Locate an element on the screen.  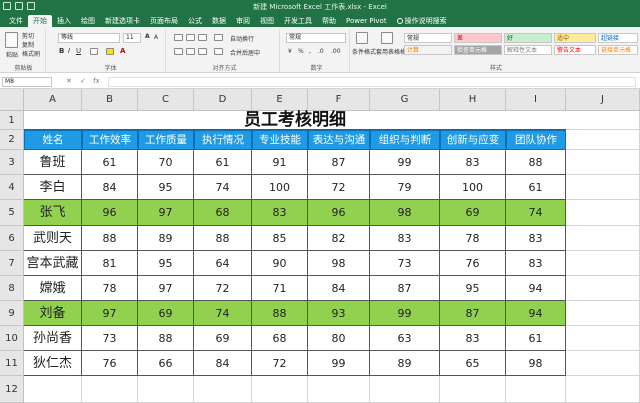
font-size-select: 11 is located at coordinates (132, 38).